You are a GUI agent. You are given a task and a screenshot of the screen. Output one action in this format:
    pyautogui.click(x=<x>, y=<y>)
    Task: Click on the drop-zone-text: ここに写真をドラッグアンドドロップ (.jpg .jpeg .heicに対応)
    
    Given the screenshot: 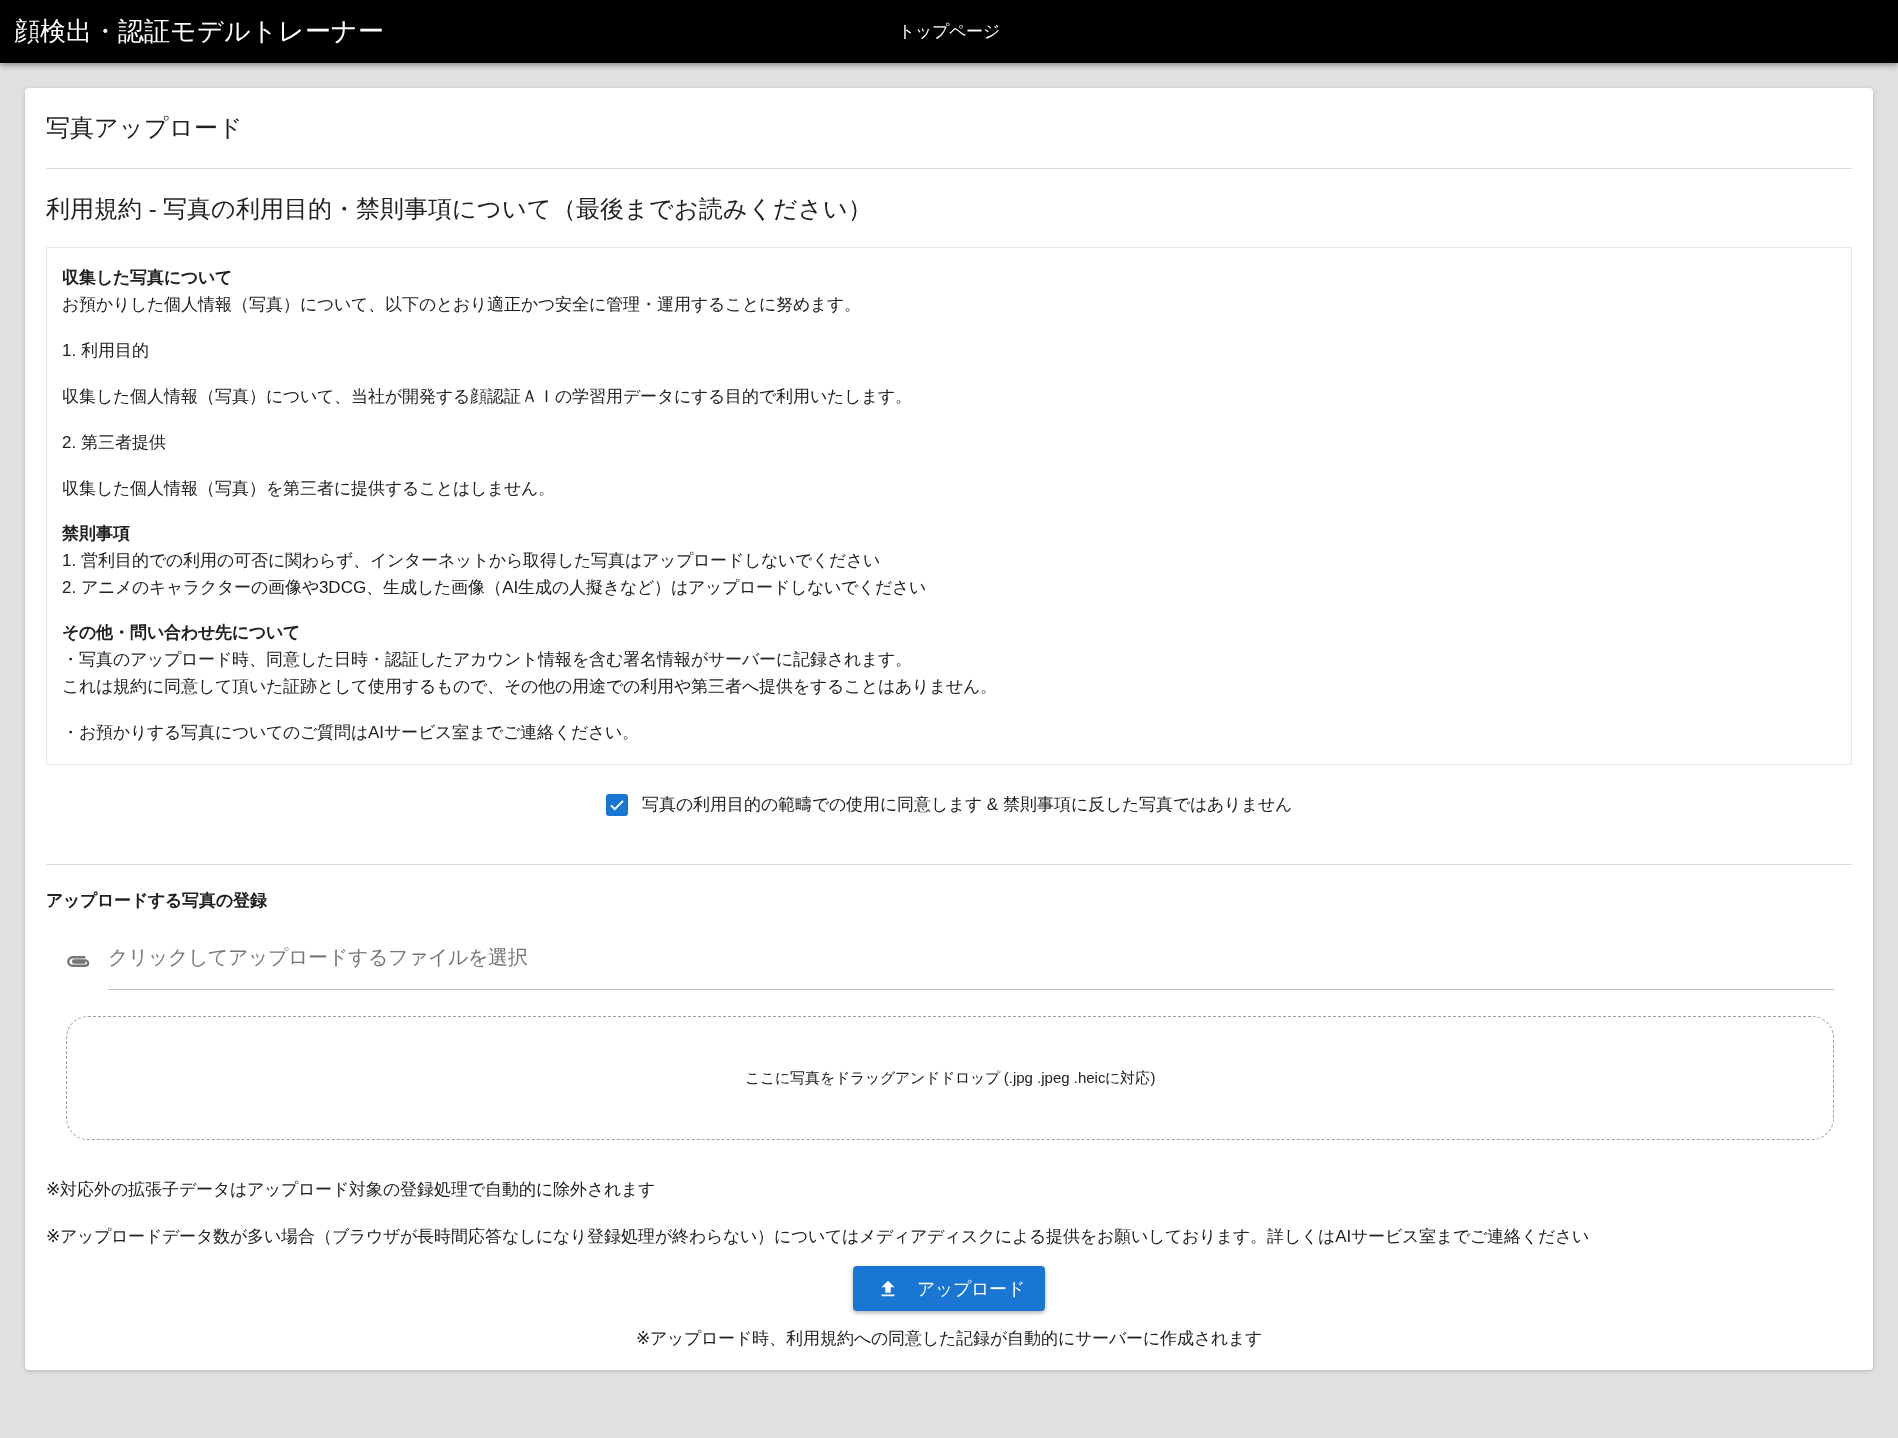 What is the action you would take?
    pyautogui.click(x=950, y=1078)
    